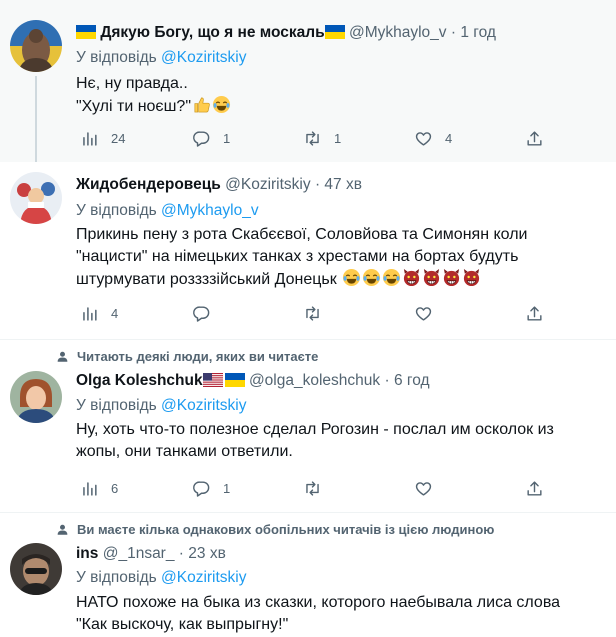 The width and height of the screenshot is (616, 637). I want to click on retweet-button: 1, so click(322, 138).